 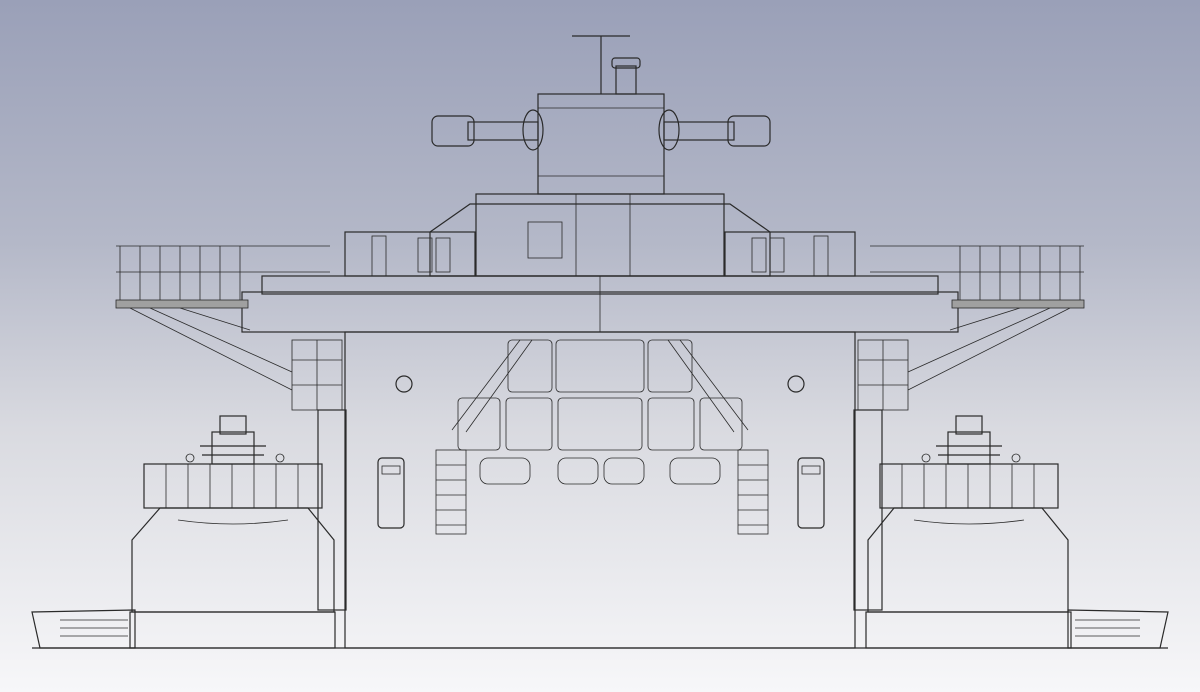 What do you see at coordinates (977, 277) in the screenshot?
I see `right-wing-railing` at bounding box center [977, 277].